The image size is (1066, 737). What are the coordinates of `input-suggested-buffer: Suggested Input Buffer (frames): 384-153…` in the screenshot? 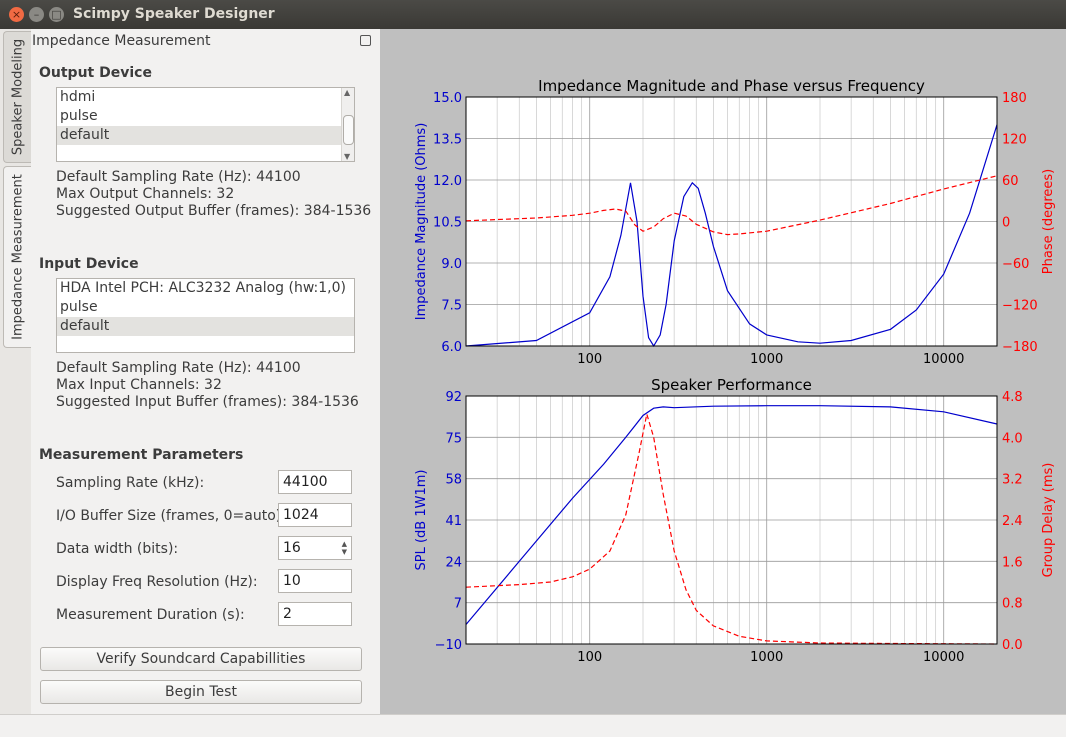 It's located at (207, 402).